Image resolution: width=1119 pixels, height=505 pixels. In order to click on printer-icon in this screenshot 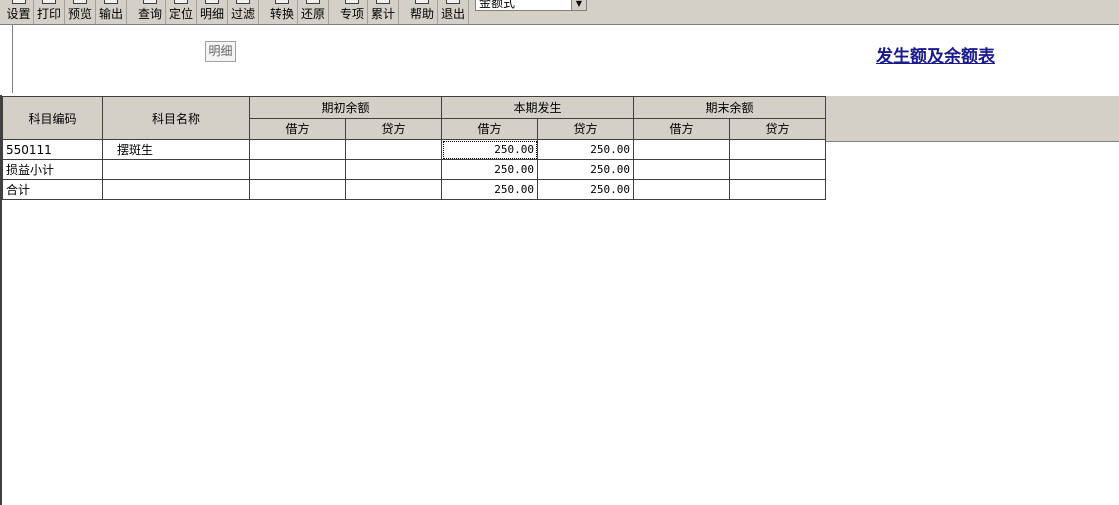, I will do `click(49, 2)`.